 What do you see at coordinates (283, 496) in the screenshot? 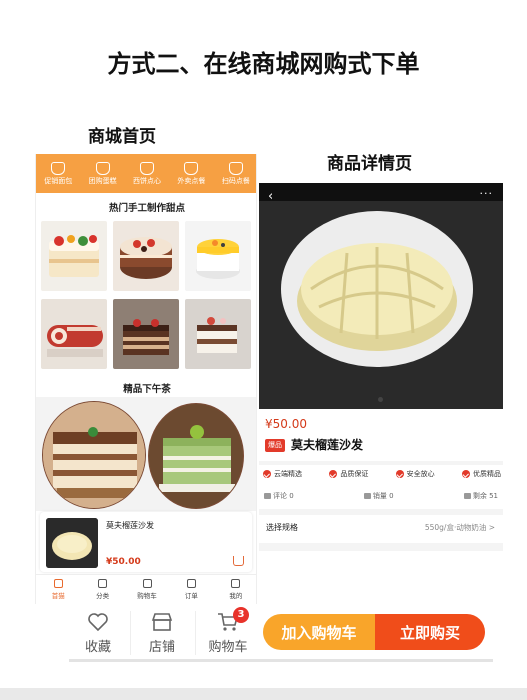
I see `review-text: 评论 0` at bounding box center [283, 496].